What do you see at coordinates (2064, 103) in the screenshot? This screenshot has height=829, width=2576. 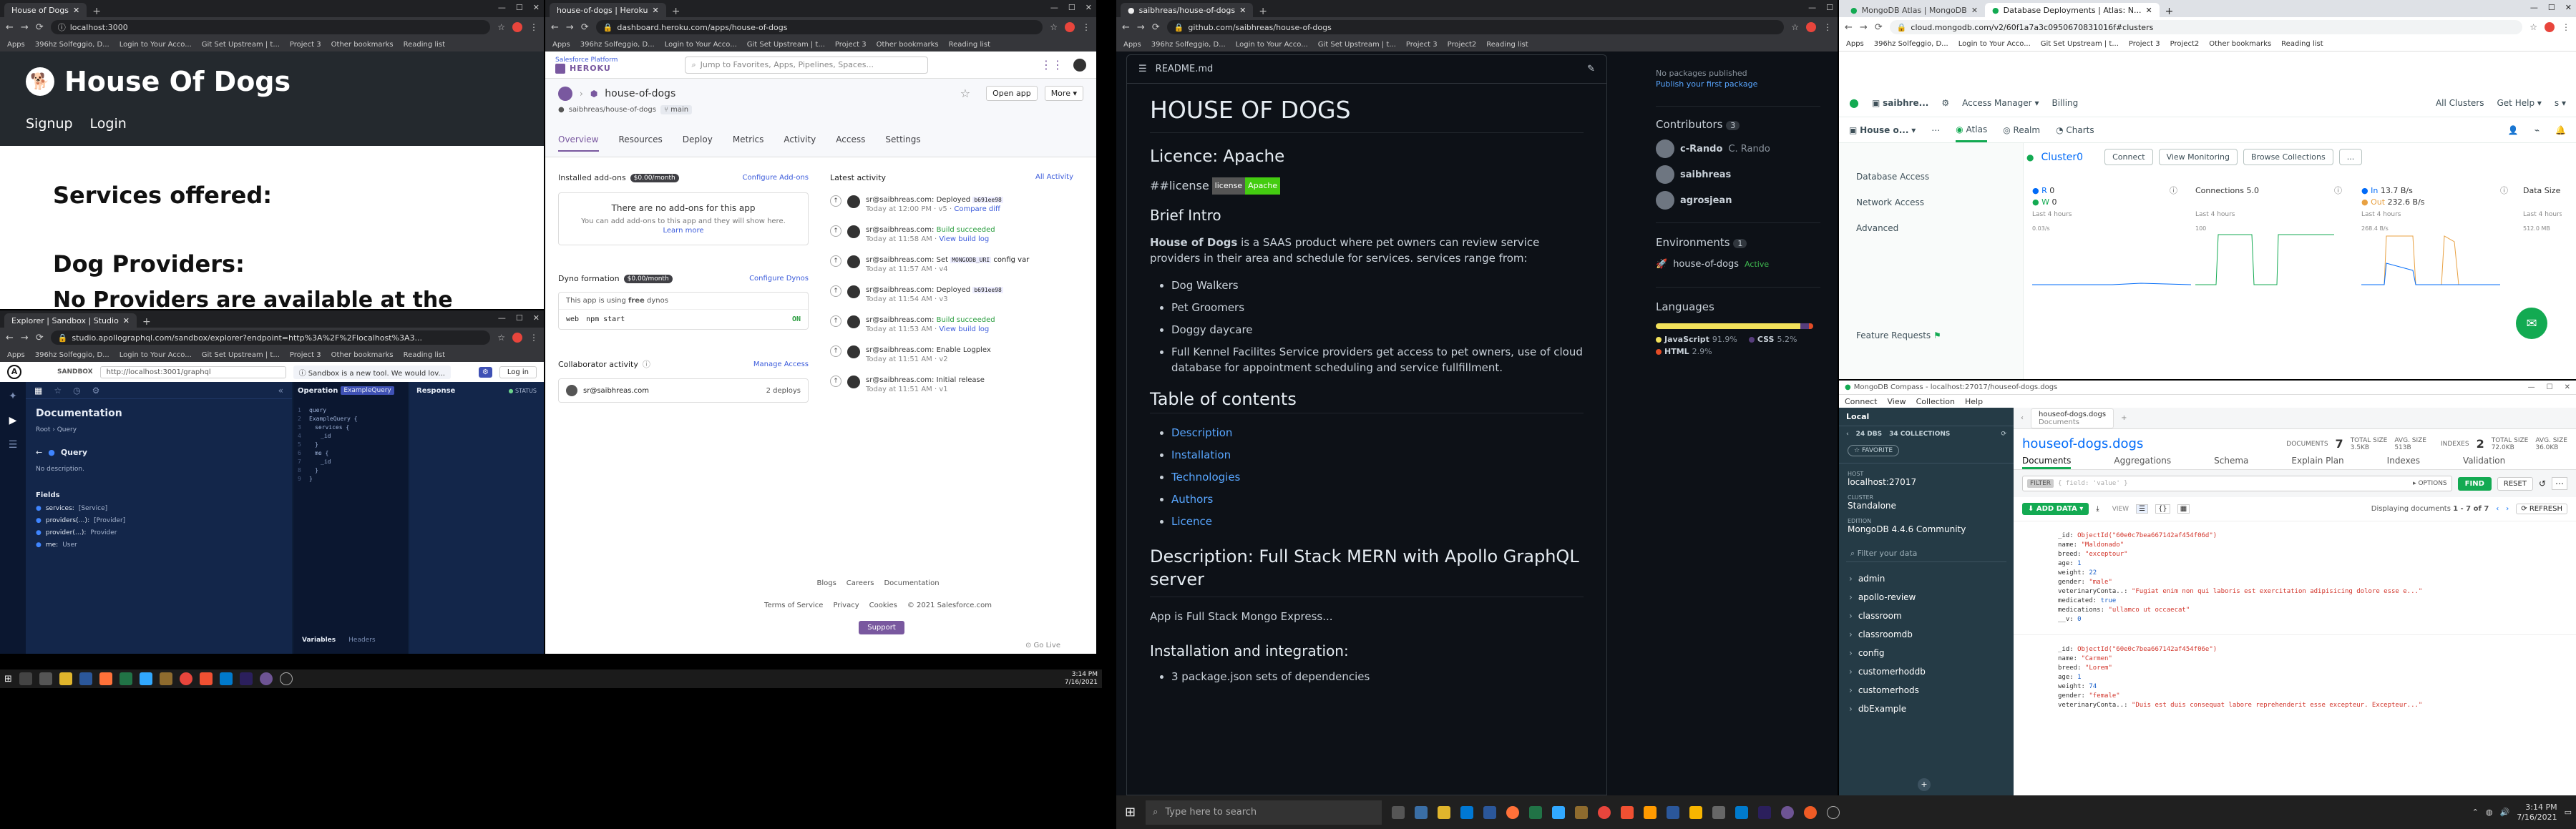 I see `billing-link: Billing` at bounding box center [2064, 103].